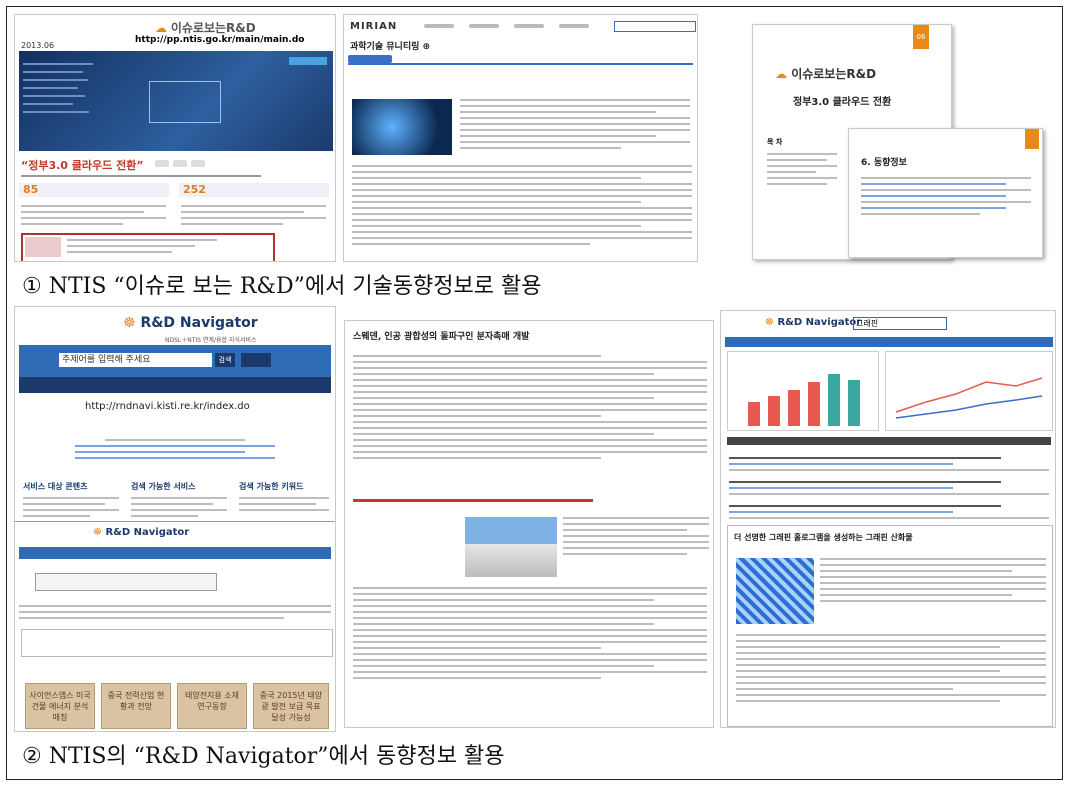 This screenshot has height=786, width=1070. What do you see at coordinates (284, 504) in the screenshot?
I see `col-keyword-list` at bounding box center [284, 504].